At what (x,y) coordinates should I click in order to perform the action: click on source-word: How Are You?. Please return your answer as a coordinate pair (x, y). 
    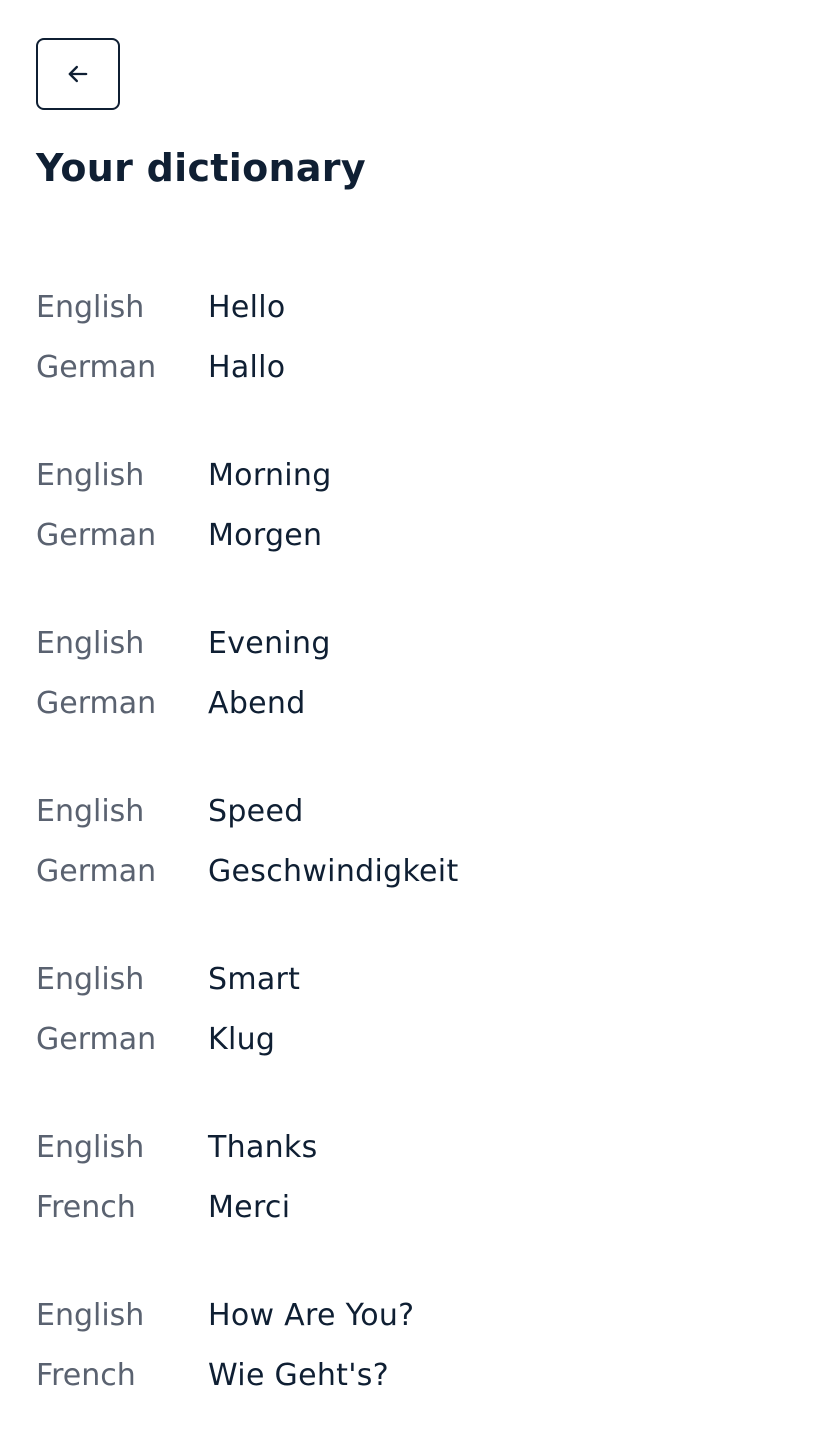
    Looking at the image, I should click on (311, 1315).